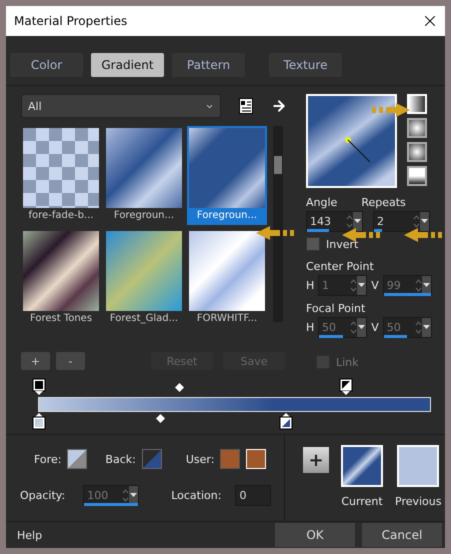 The width and height of the screenshot is (451, 554). I want to click on invert-label: Invert, so click(342, 244).